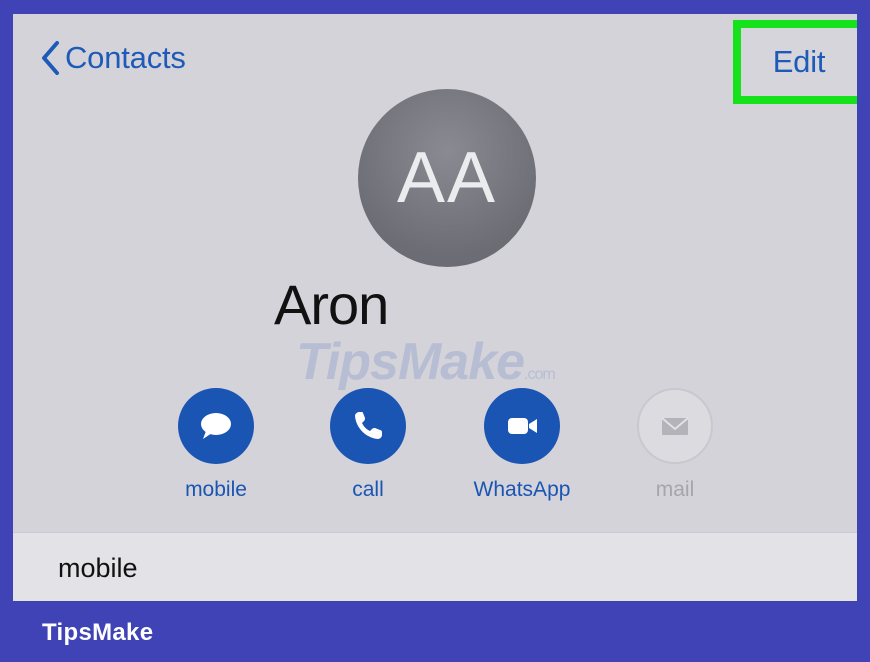 This screenshot has height=662, width=870. I want to click on whatsapp-action-label: WhatsApp, so click(522, 489).